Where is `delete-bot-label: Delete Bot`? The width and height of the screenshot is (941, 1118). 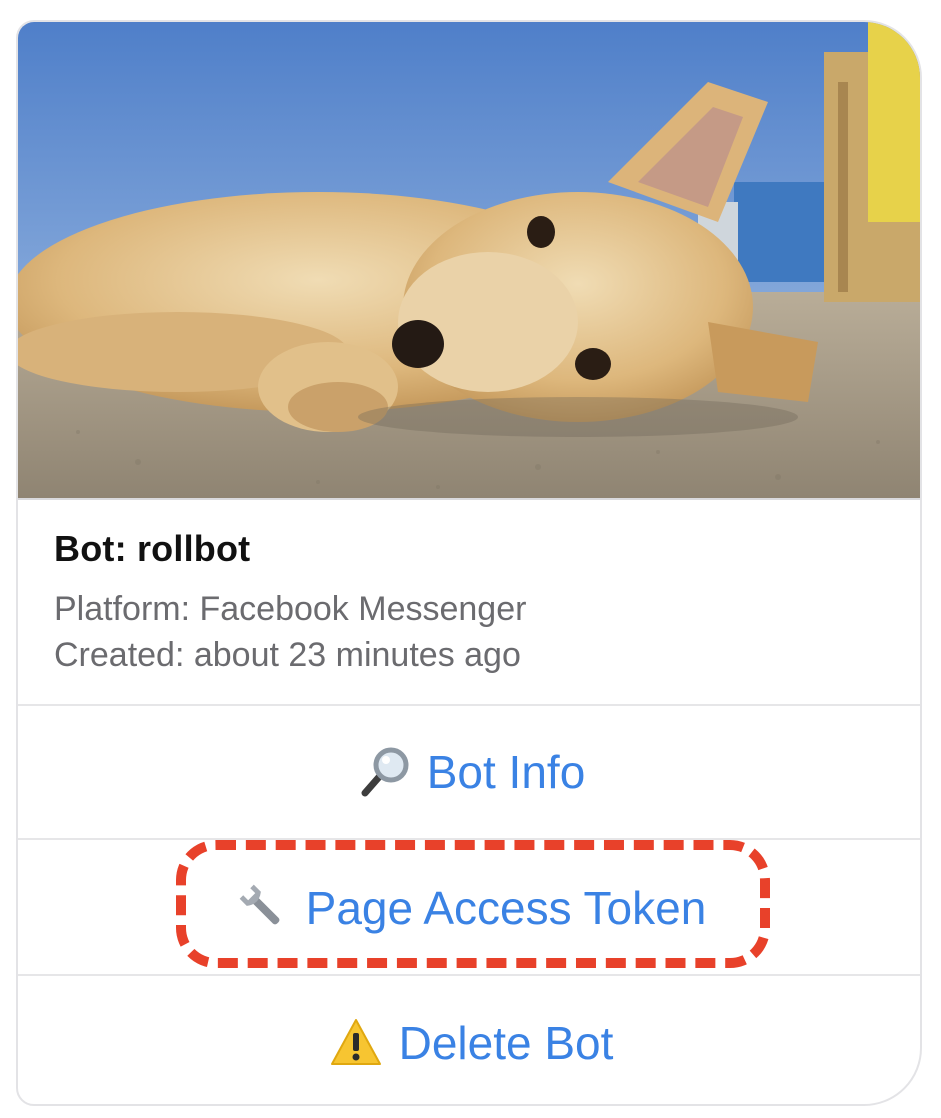 delete-bot-label: Delete Bot is located at coordinates (506, 1043).